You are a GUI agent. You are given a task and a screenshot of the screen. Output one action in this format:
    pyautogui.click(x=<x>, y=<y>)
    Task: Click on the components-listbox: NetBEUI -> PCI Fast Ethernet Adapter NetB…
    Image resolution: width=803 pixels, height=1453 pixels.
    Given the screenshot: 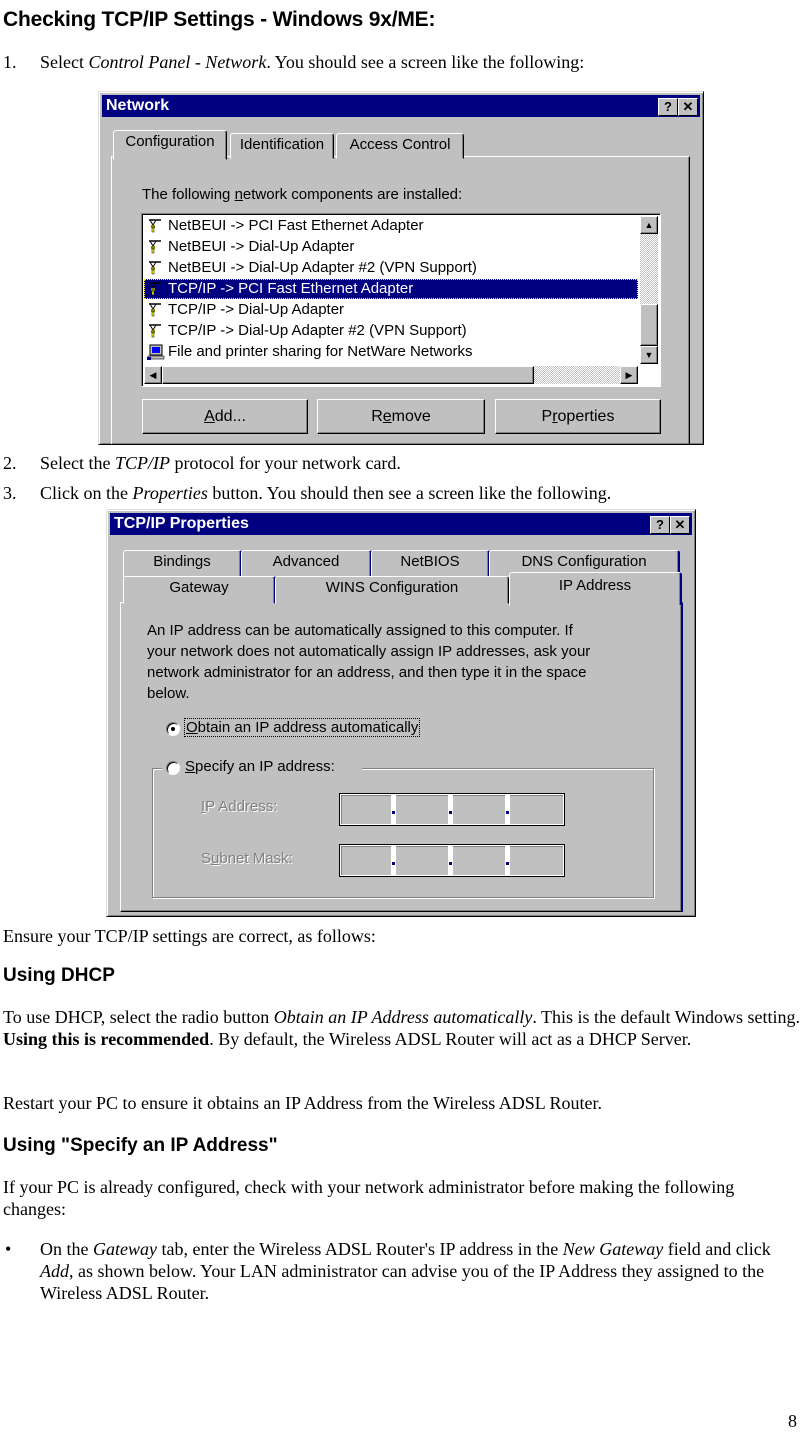 What is the action you would take?
    pyautogui.click(x=401, y=300)
    